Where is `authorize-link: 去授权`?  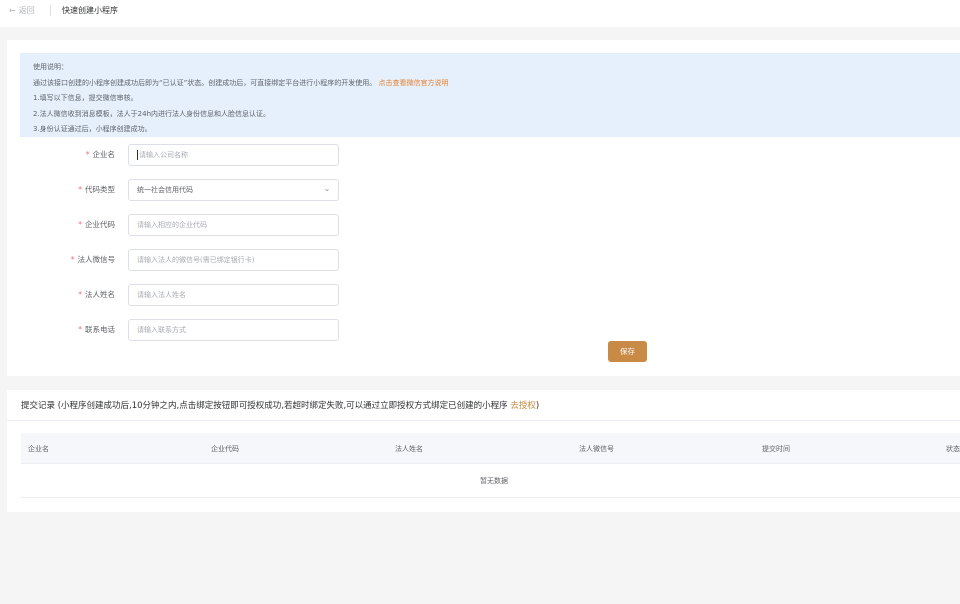
authorize-link: 去授权 is located at coordinates (523, 406).